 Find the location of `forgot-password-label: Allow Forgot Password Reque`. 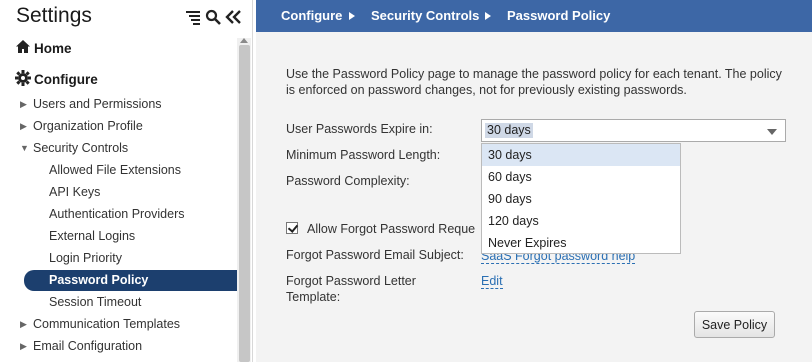

forgot-password-label: Allow Forgot Password Reque is located at coordinates (391, 229).